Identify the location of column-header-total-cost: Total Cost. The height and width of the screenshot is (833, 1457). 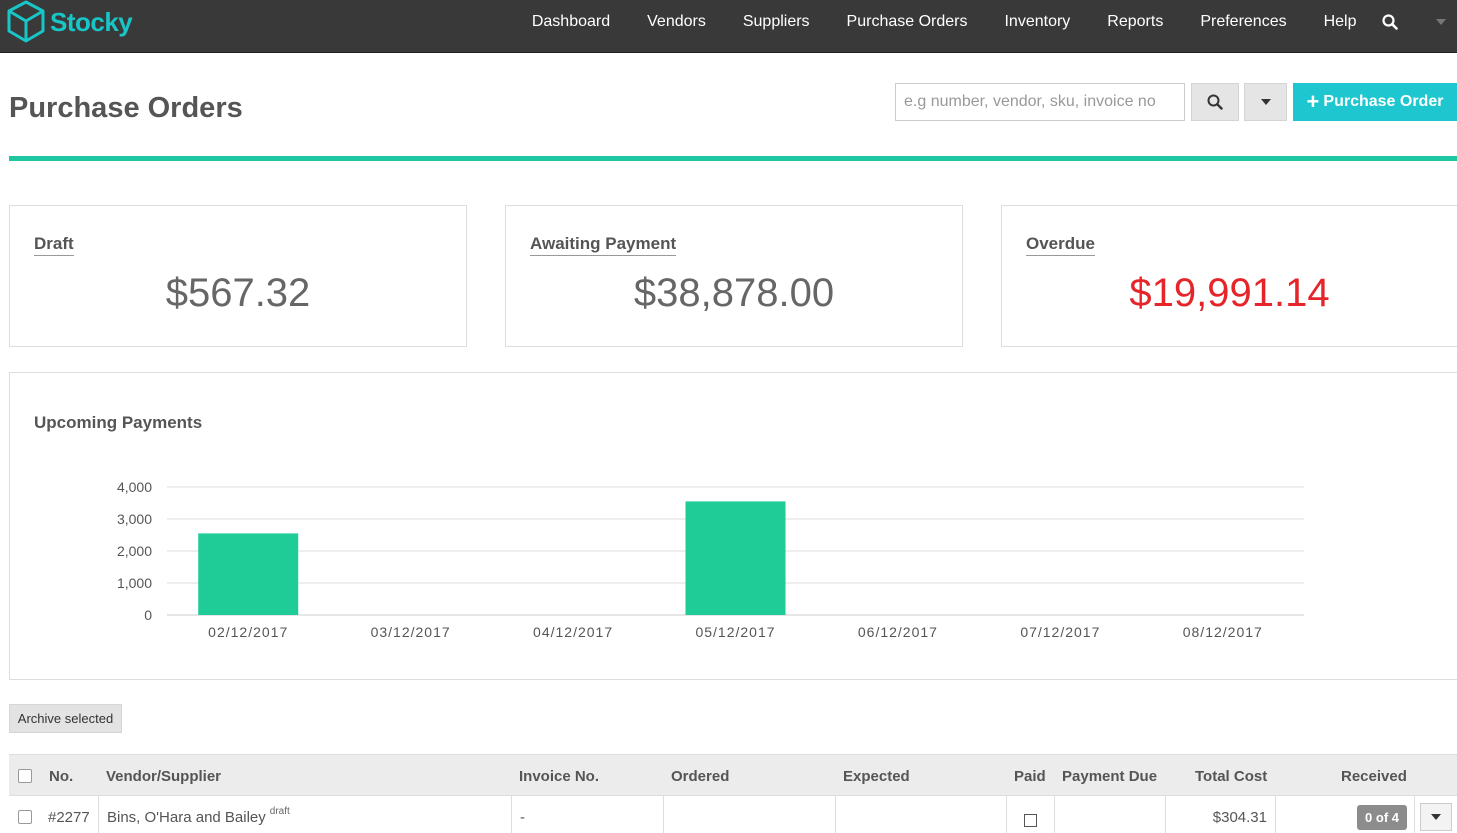
(1231, 776).